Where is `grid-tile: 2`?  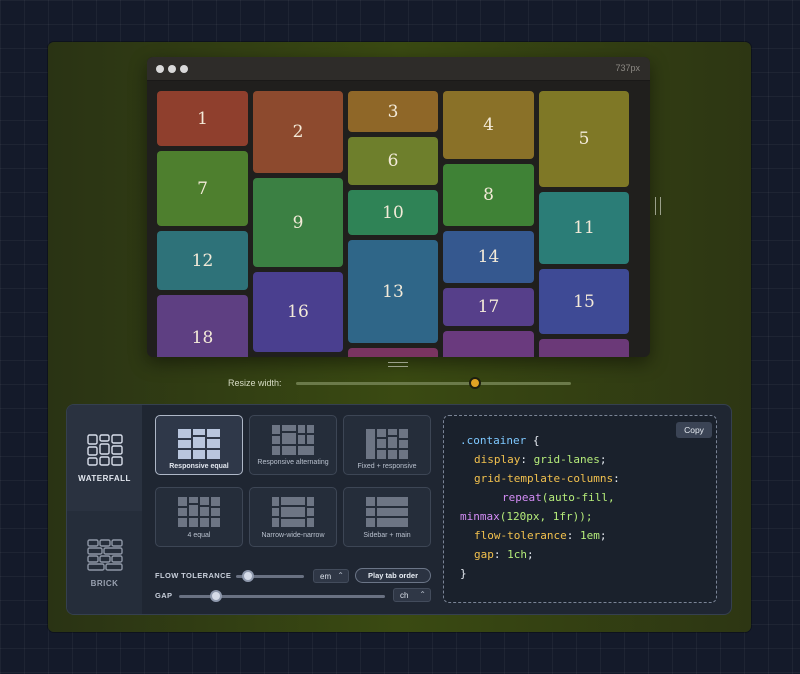
grid-tile: 2 is located at coordinates (298, 132).